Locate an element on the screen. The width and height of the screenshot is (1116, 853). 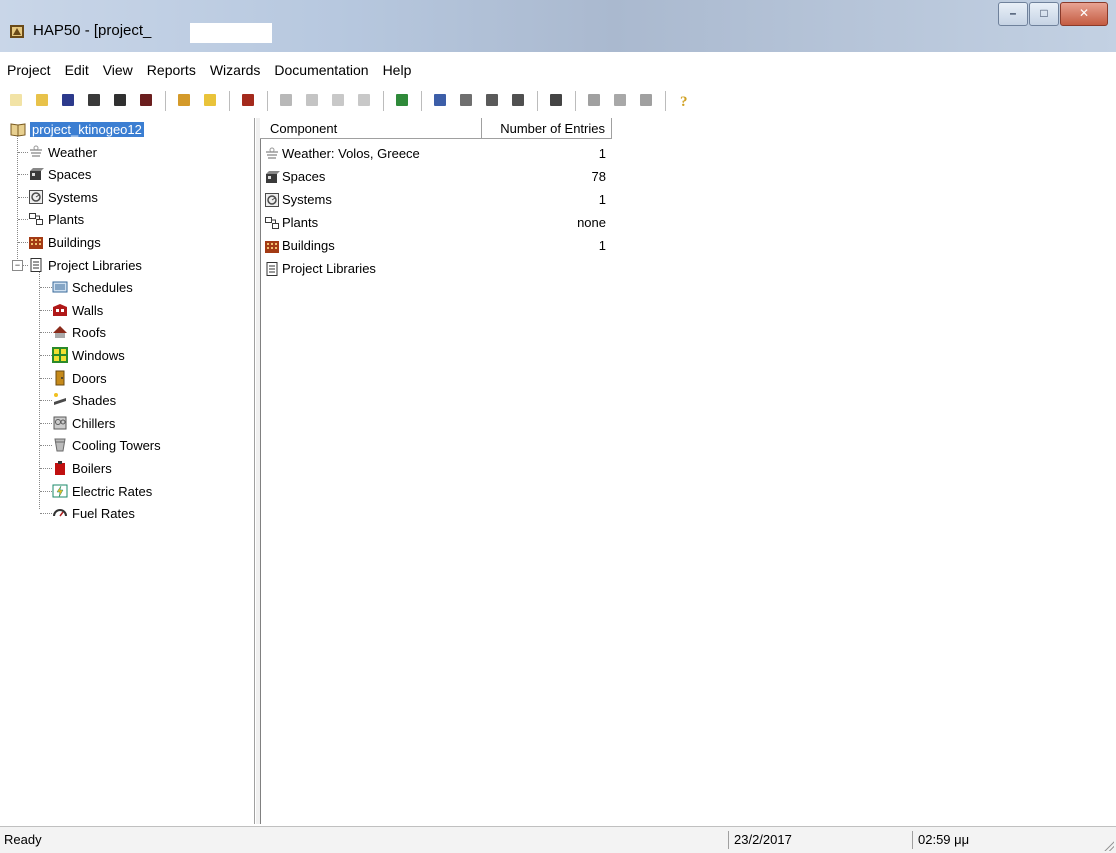
menu-wizards: Wizards is located at coordinates (235, 70).